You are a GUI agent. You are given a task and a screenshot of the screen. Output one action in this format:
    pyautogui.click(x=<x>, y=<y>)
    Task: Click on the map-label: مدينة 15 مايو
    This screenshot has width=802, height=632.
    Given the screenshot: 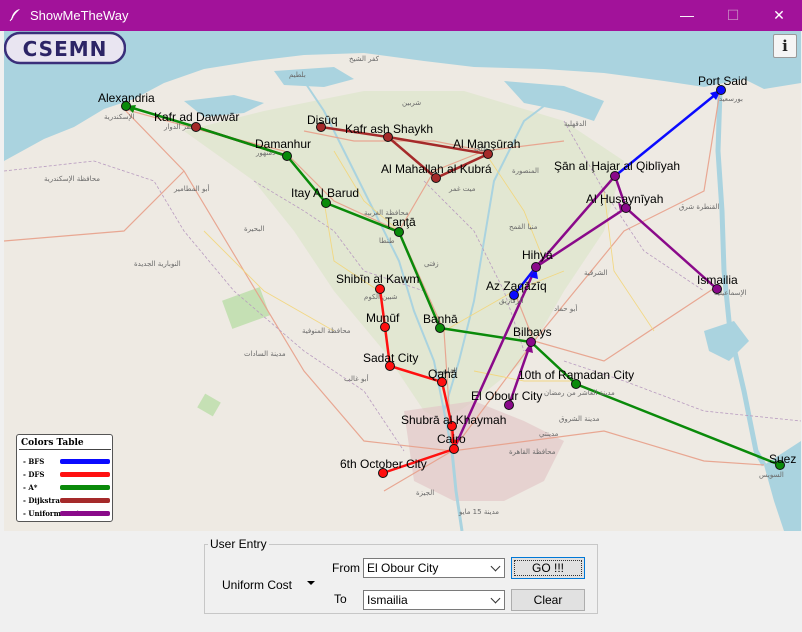 What is the action you would take?
    pyautogui.click(x=478, y=512)
    